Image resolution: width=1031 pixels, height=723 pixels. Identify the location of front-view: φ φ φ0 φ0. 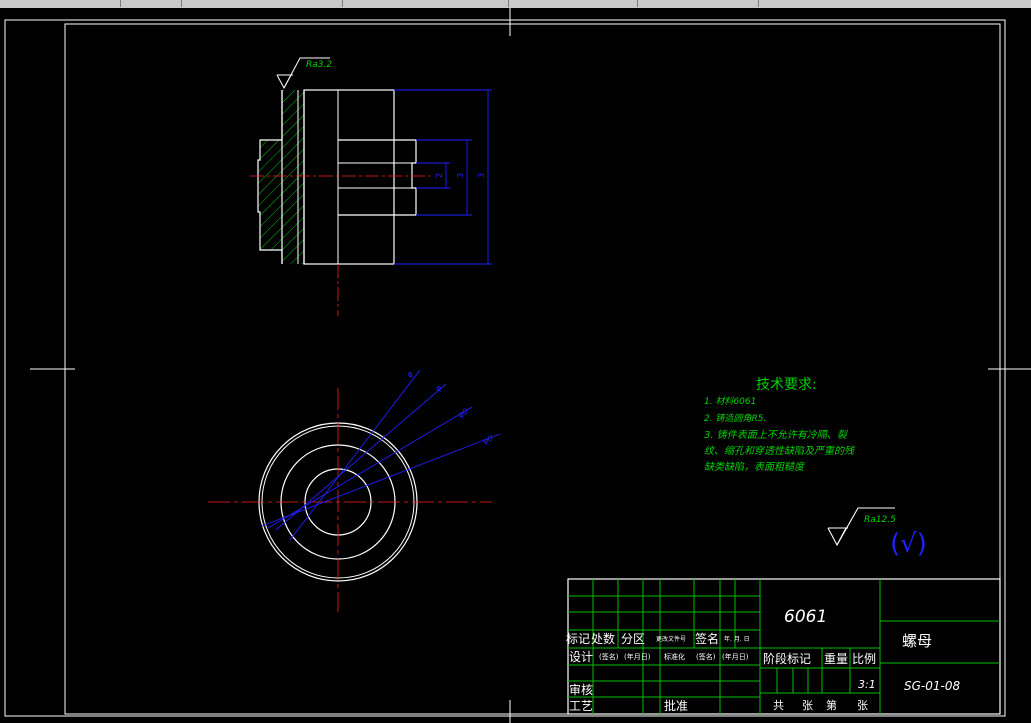
(354, 490).